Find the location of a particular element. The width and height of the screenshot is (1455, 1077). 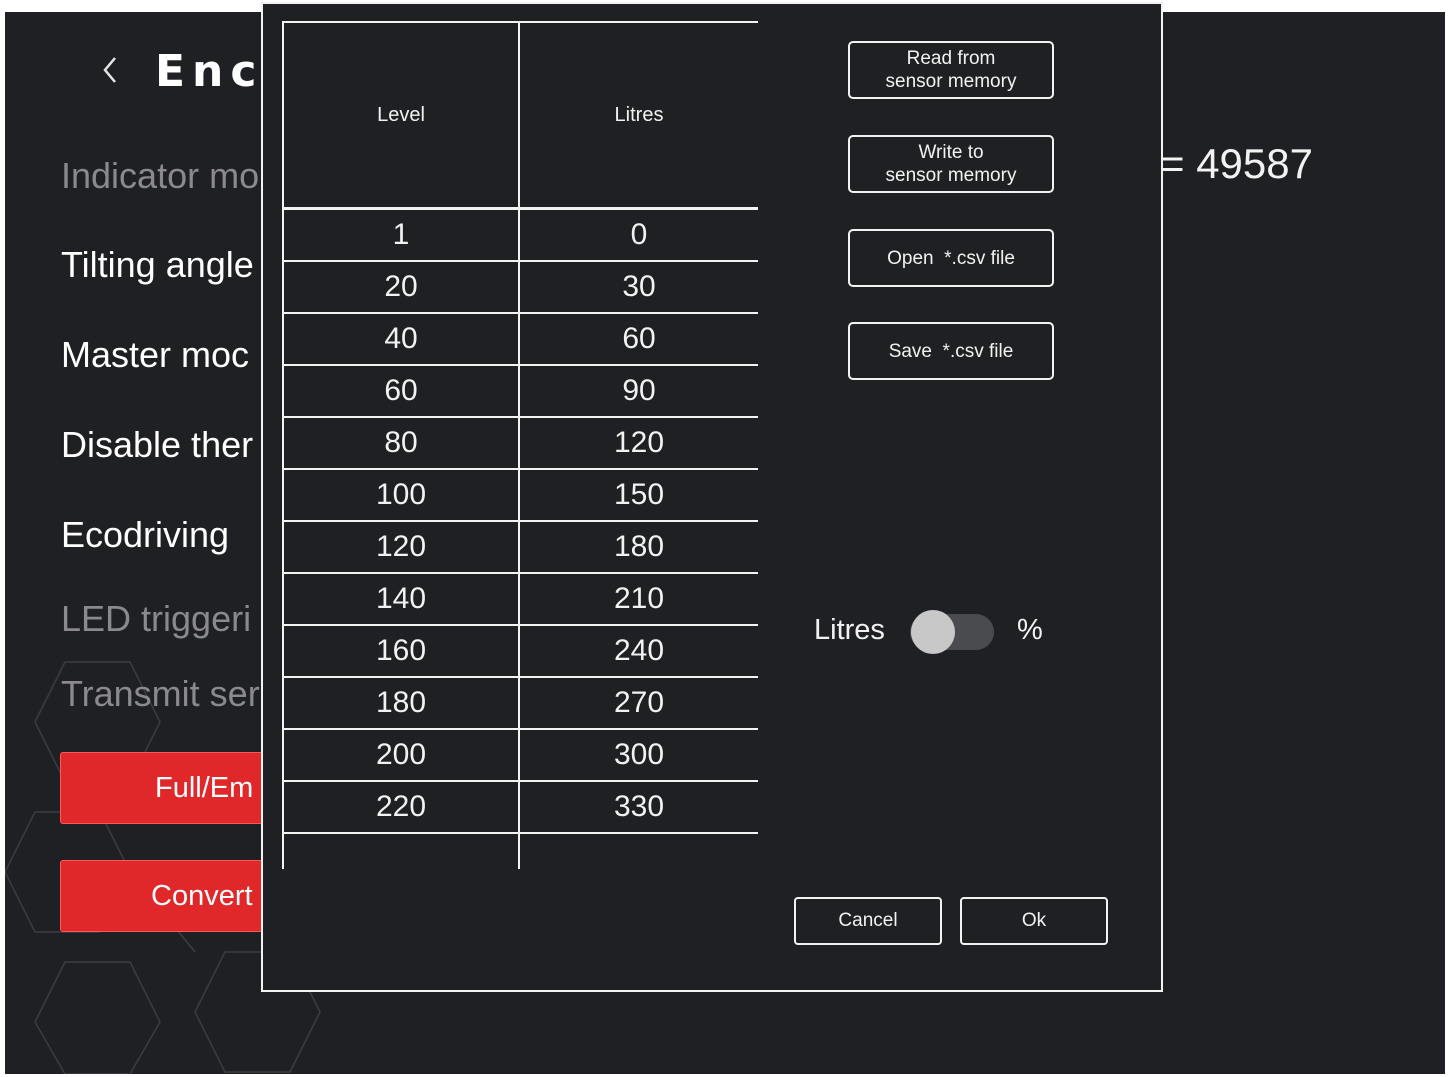

table-row: 160 240 is located at coordinates (520, 651).